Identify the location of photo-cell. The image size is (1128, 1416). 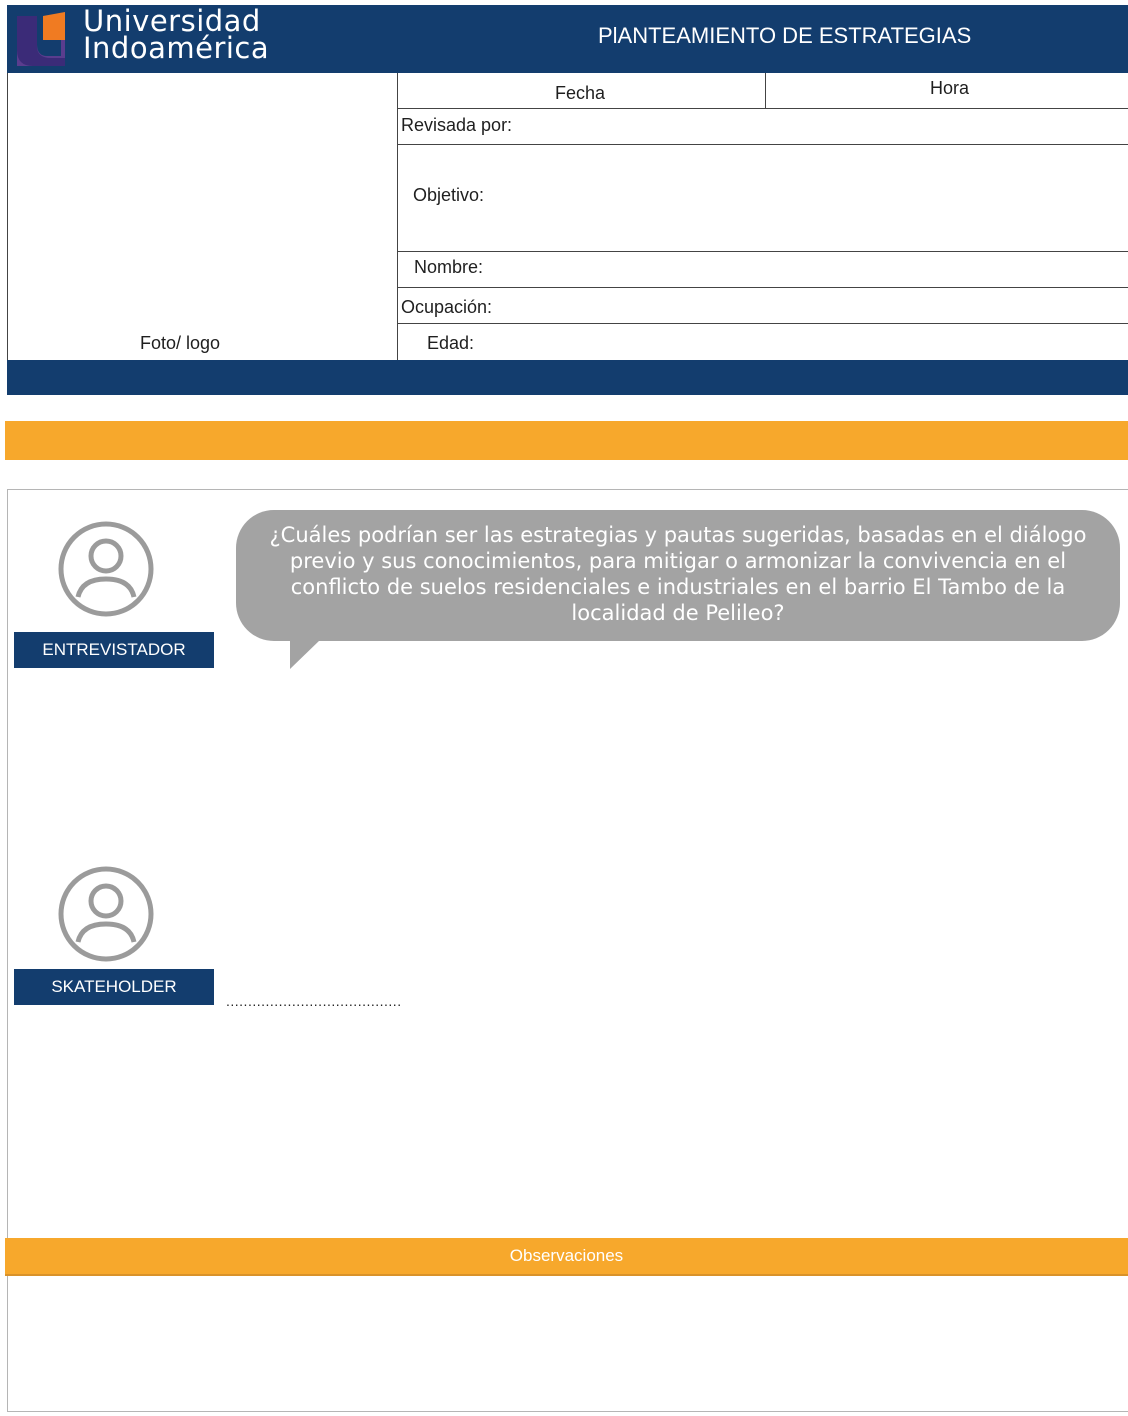
(202, 216).